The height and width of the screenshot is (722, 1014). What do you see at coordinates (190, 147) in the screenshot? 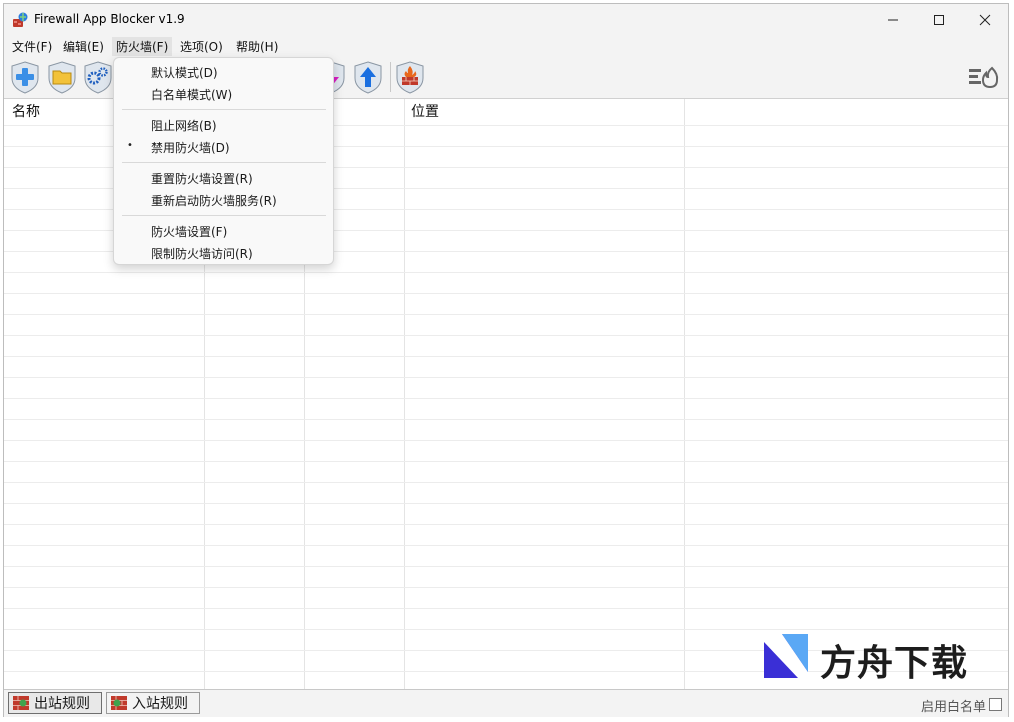
I see `menu-item-disable-firewall: 禁用防火墙(D)` at bounding box center [190, 147].